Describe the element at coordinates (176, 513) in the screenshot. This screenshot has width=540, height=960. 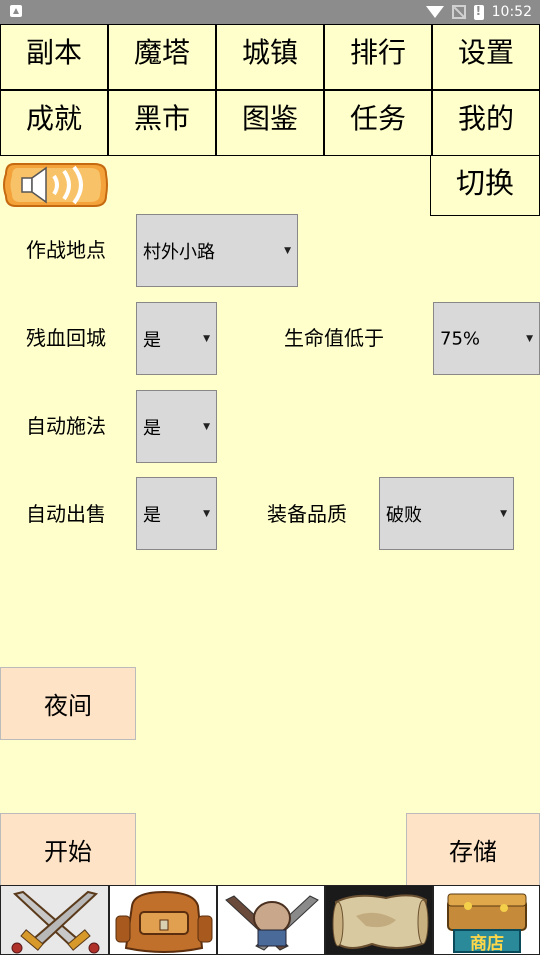
I see `auto-sell-select: 是 ▼` at that location.